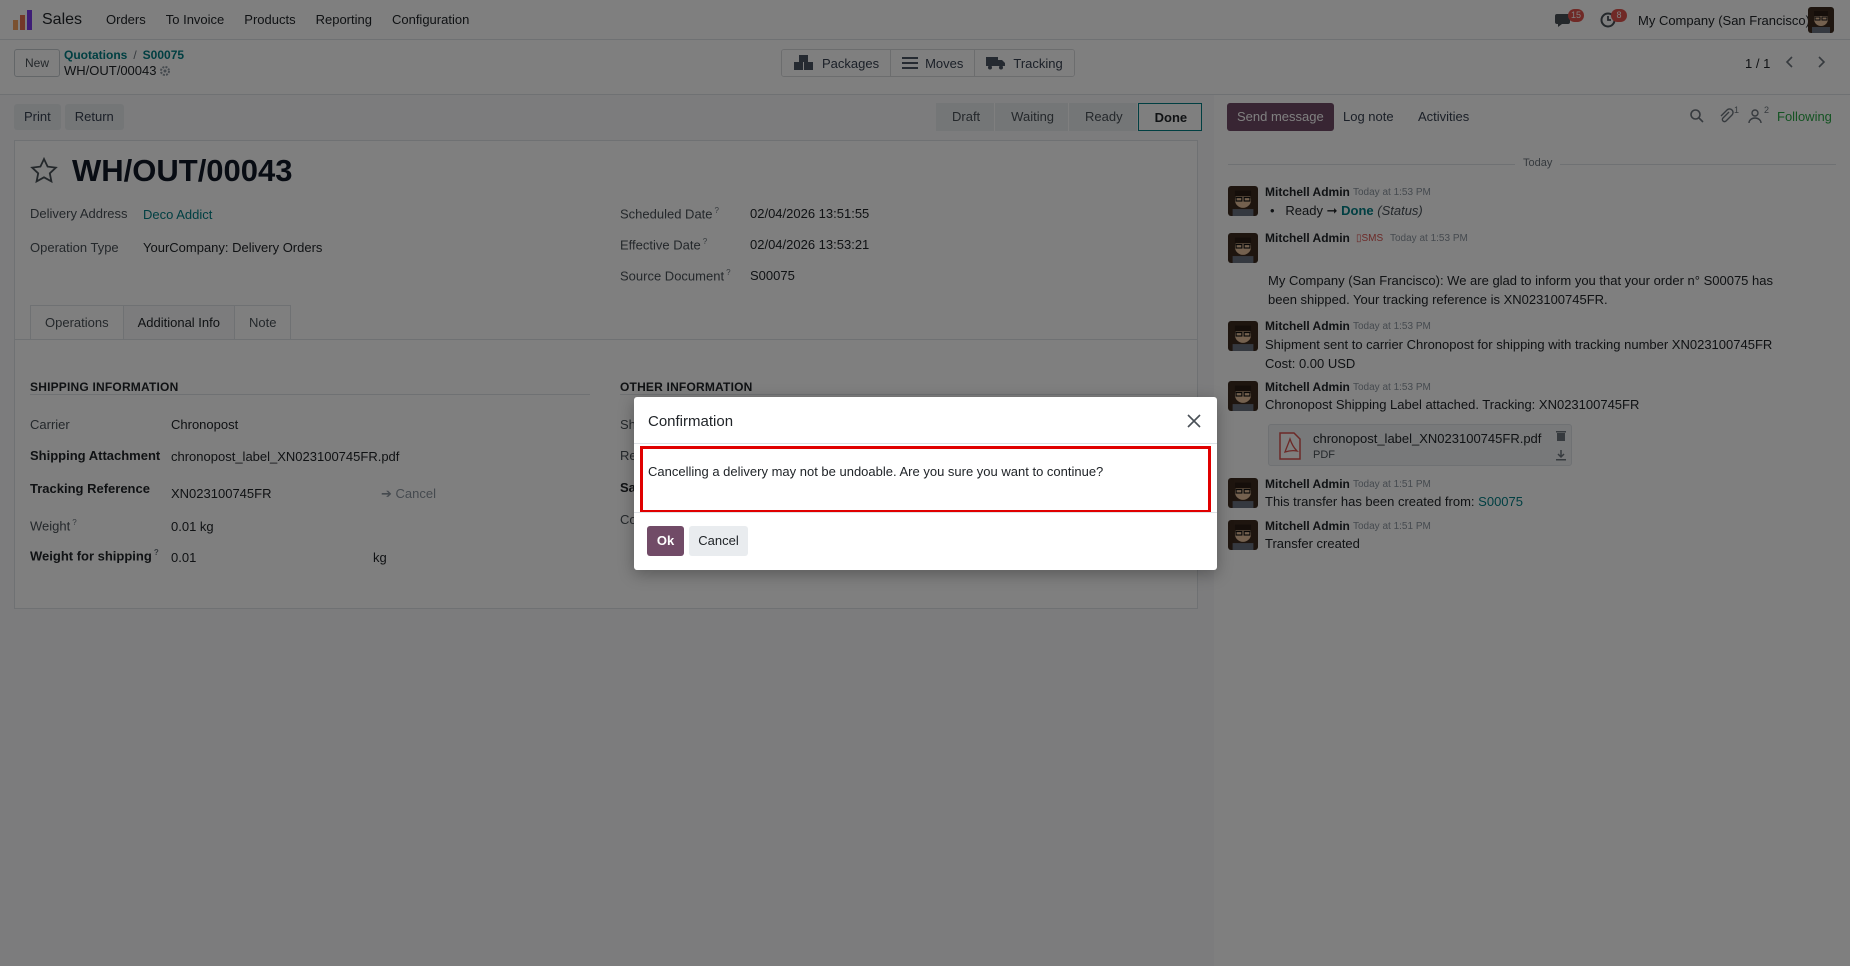 Image resolution: width=1850 pixels, height=966 pixels. I want to click on ok-button: Ok, so click(665, 541).